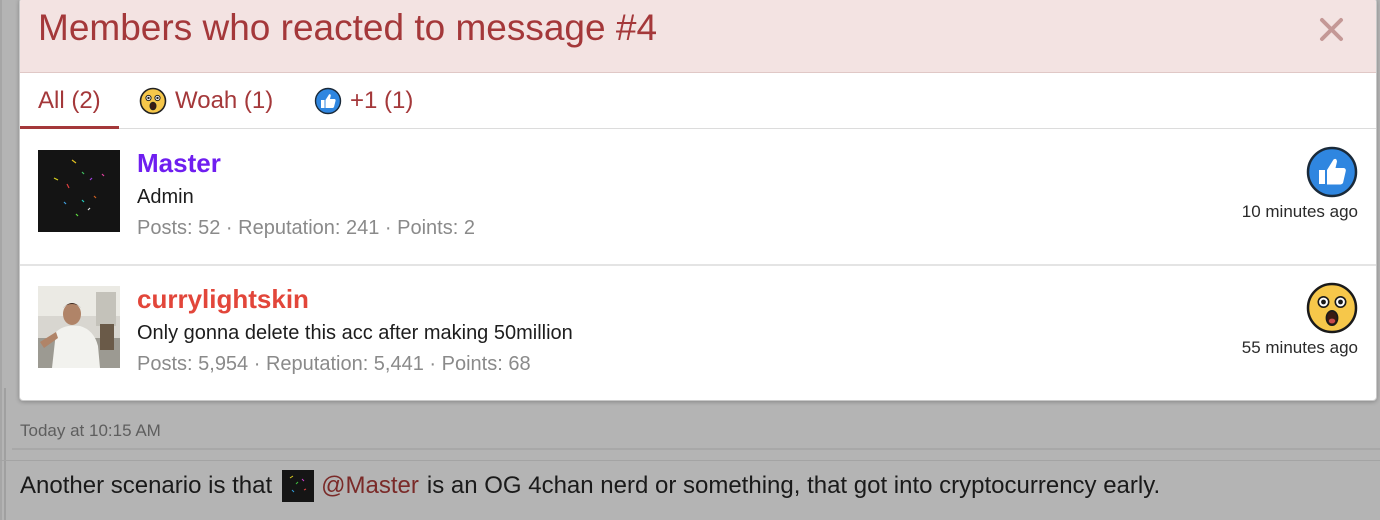 The width and height of the screenshot is (1380, 520). What do you see at coordinates (696, 449) in the screenshot?
I see `post-divider` at bounding box center [696, 449].